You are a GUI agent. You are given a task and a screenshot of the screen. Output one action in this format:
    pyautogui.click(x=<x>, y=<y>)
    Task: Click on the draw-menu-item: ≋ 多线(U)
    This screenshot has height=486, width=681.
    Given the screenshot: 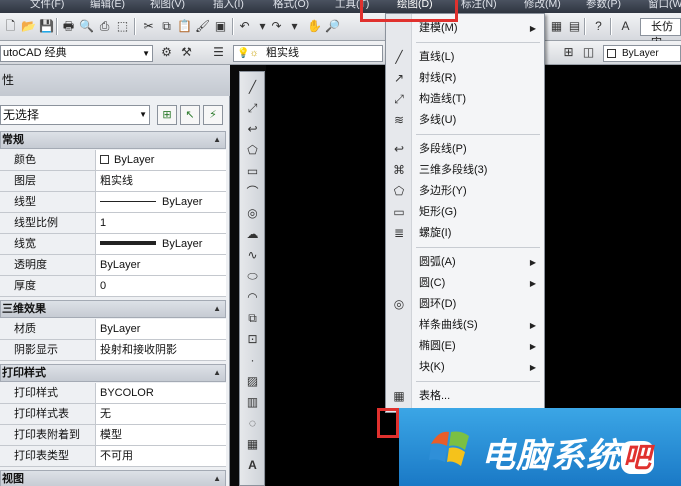 What is the action you would take?
    pyautogui.click(x=465, y=120)
    